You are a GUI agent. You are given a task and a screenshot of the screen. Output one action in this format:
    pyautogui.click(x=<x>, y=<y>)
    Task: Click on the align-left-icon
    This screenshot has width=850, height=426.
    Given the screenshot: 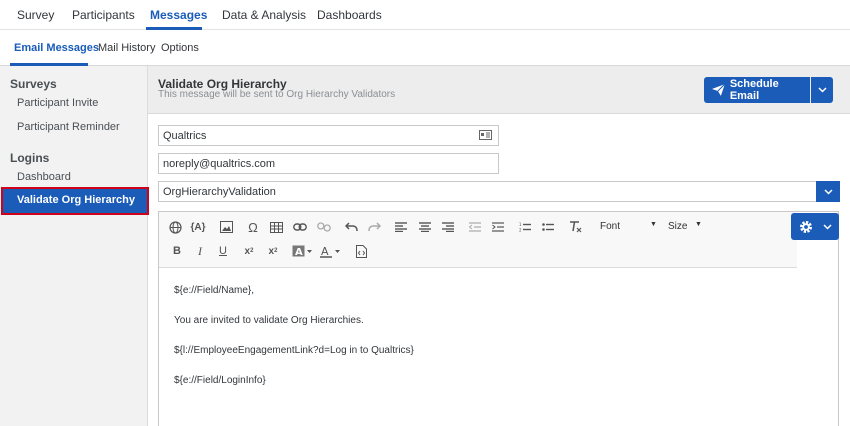 What is the action you would take?
    pyautogui.click(x=401, y=227)
    